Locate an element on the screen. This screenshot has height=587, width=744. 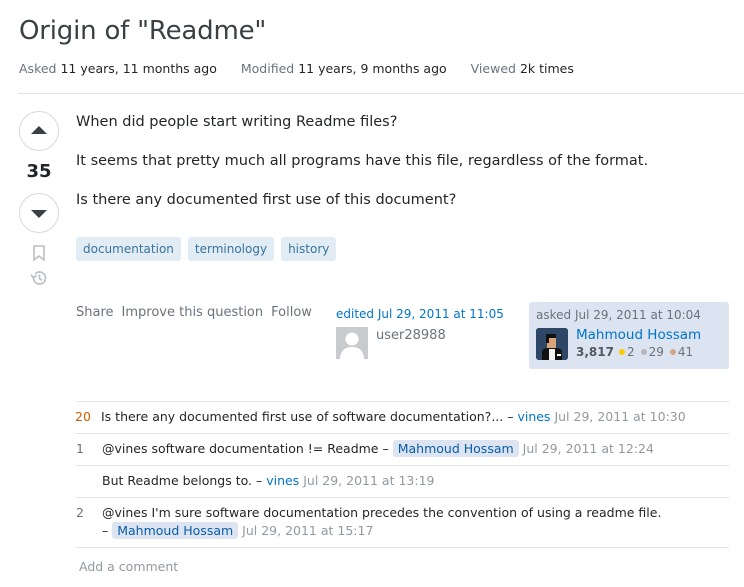
arrow-down-icon is located at coordinates (39, 214).